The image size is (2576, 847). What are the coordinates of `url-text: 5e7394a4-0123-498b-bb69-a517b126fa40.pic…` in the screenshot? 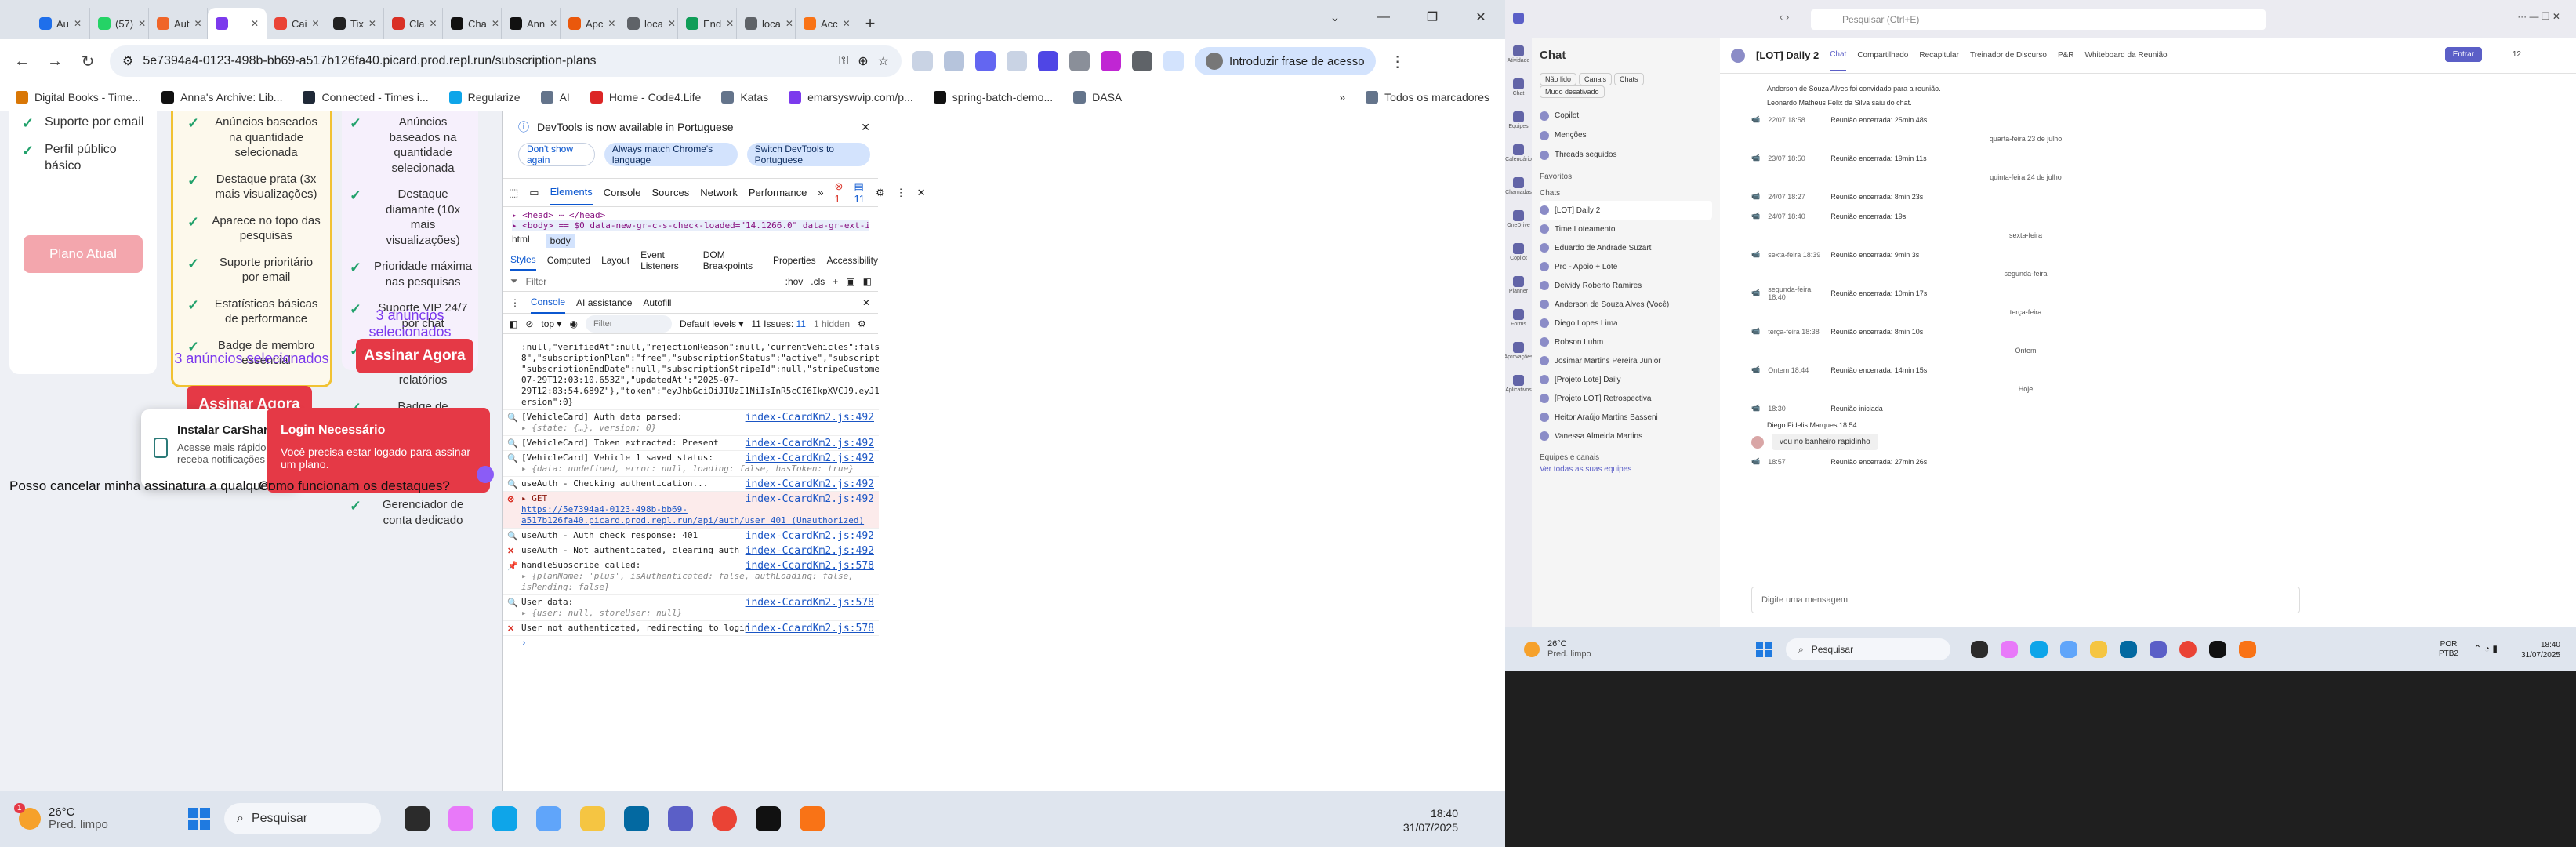 It's located at (486, 61).